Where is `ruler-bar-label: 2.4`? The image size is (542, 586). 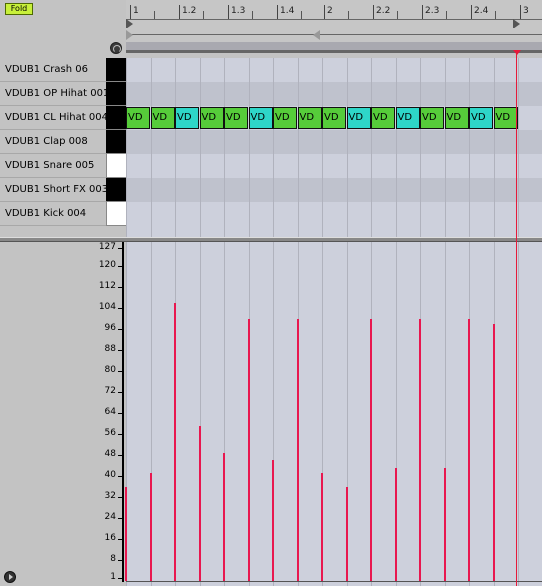 ruler-bar-label: 2.4 is located at coordinates (481, 11).